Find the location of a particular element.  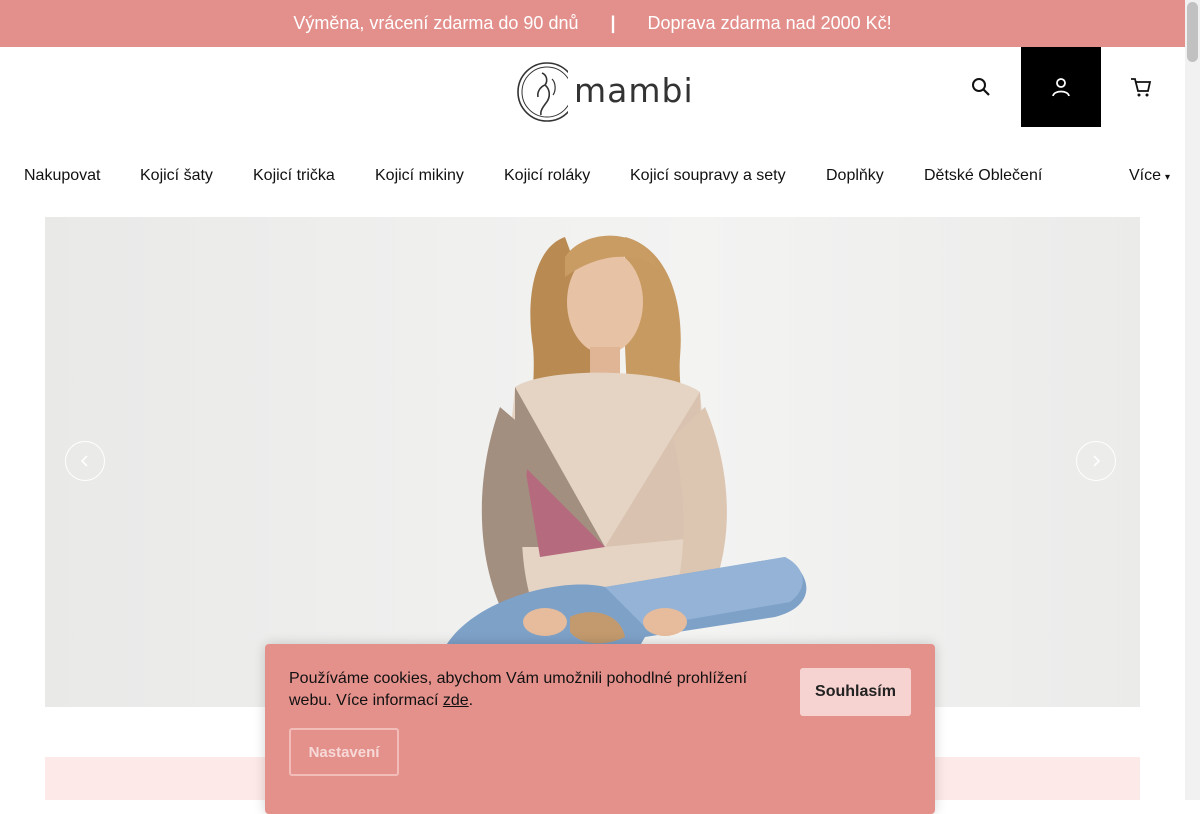

cookie-message-end: . is located at coordinates (471, 700).